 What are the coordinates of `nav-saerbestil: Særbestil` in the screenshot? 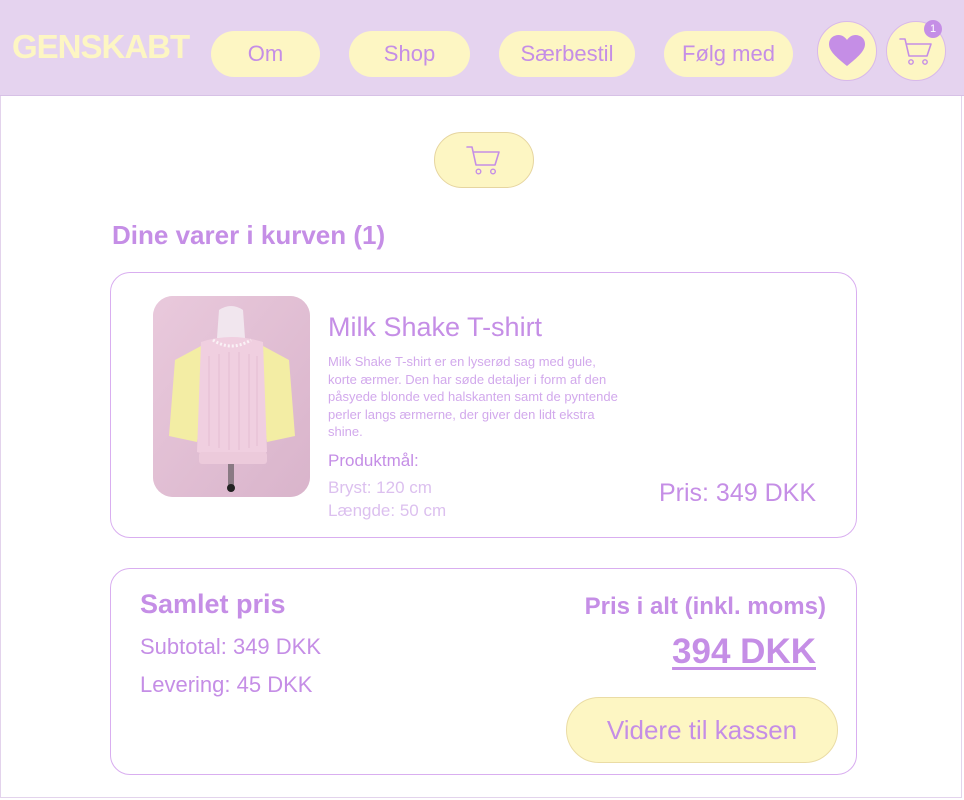 It's located at (567, 54).